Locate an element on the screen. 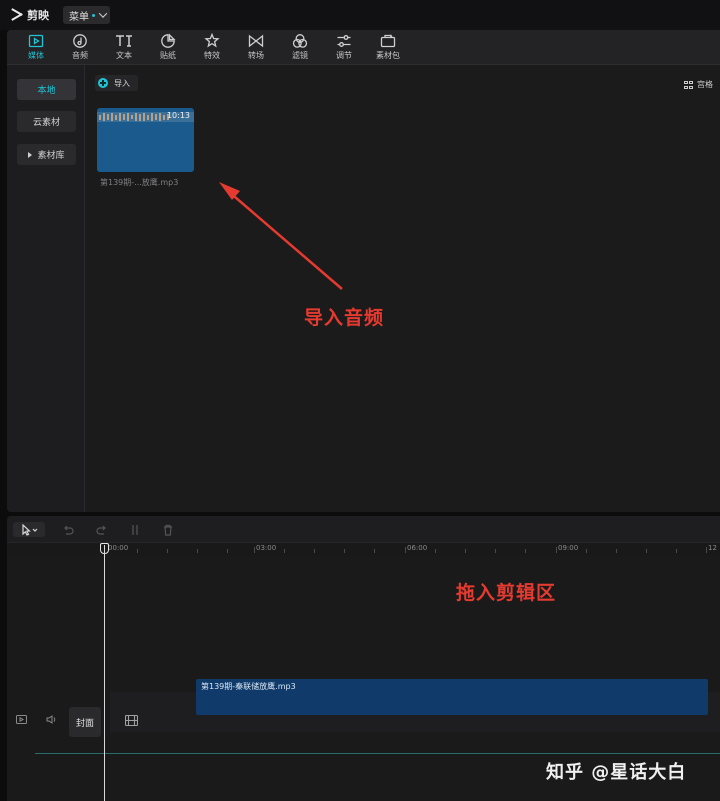  redo-button is located at coordinates (102, 529).